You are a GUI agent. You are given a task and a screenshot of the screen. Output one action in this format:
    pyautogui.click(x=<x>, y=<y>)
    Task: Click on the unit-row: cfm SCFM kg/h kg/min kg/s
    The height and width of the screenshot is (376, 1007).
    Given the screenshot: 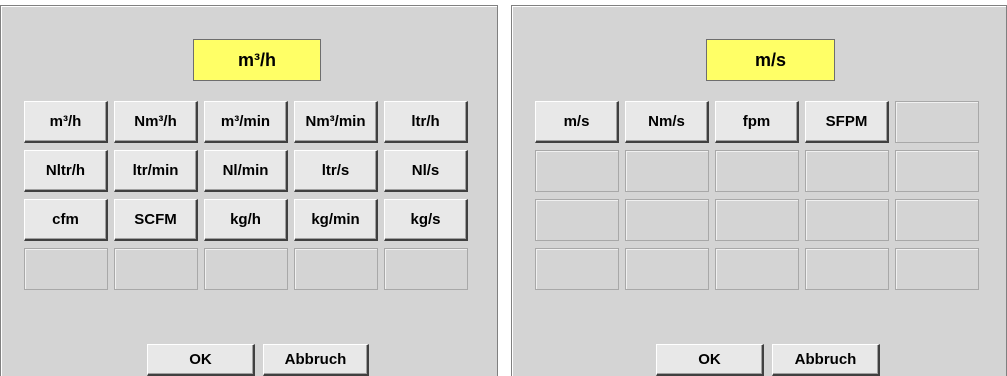 What is the action you would take?
    pyautogui.click(x=249, y=220)
    